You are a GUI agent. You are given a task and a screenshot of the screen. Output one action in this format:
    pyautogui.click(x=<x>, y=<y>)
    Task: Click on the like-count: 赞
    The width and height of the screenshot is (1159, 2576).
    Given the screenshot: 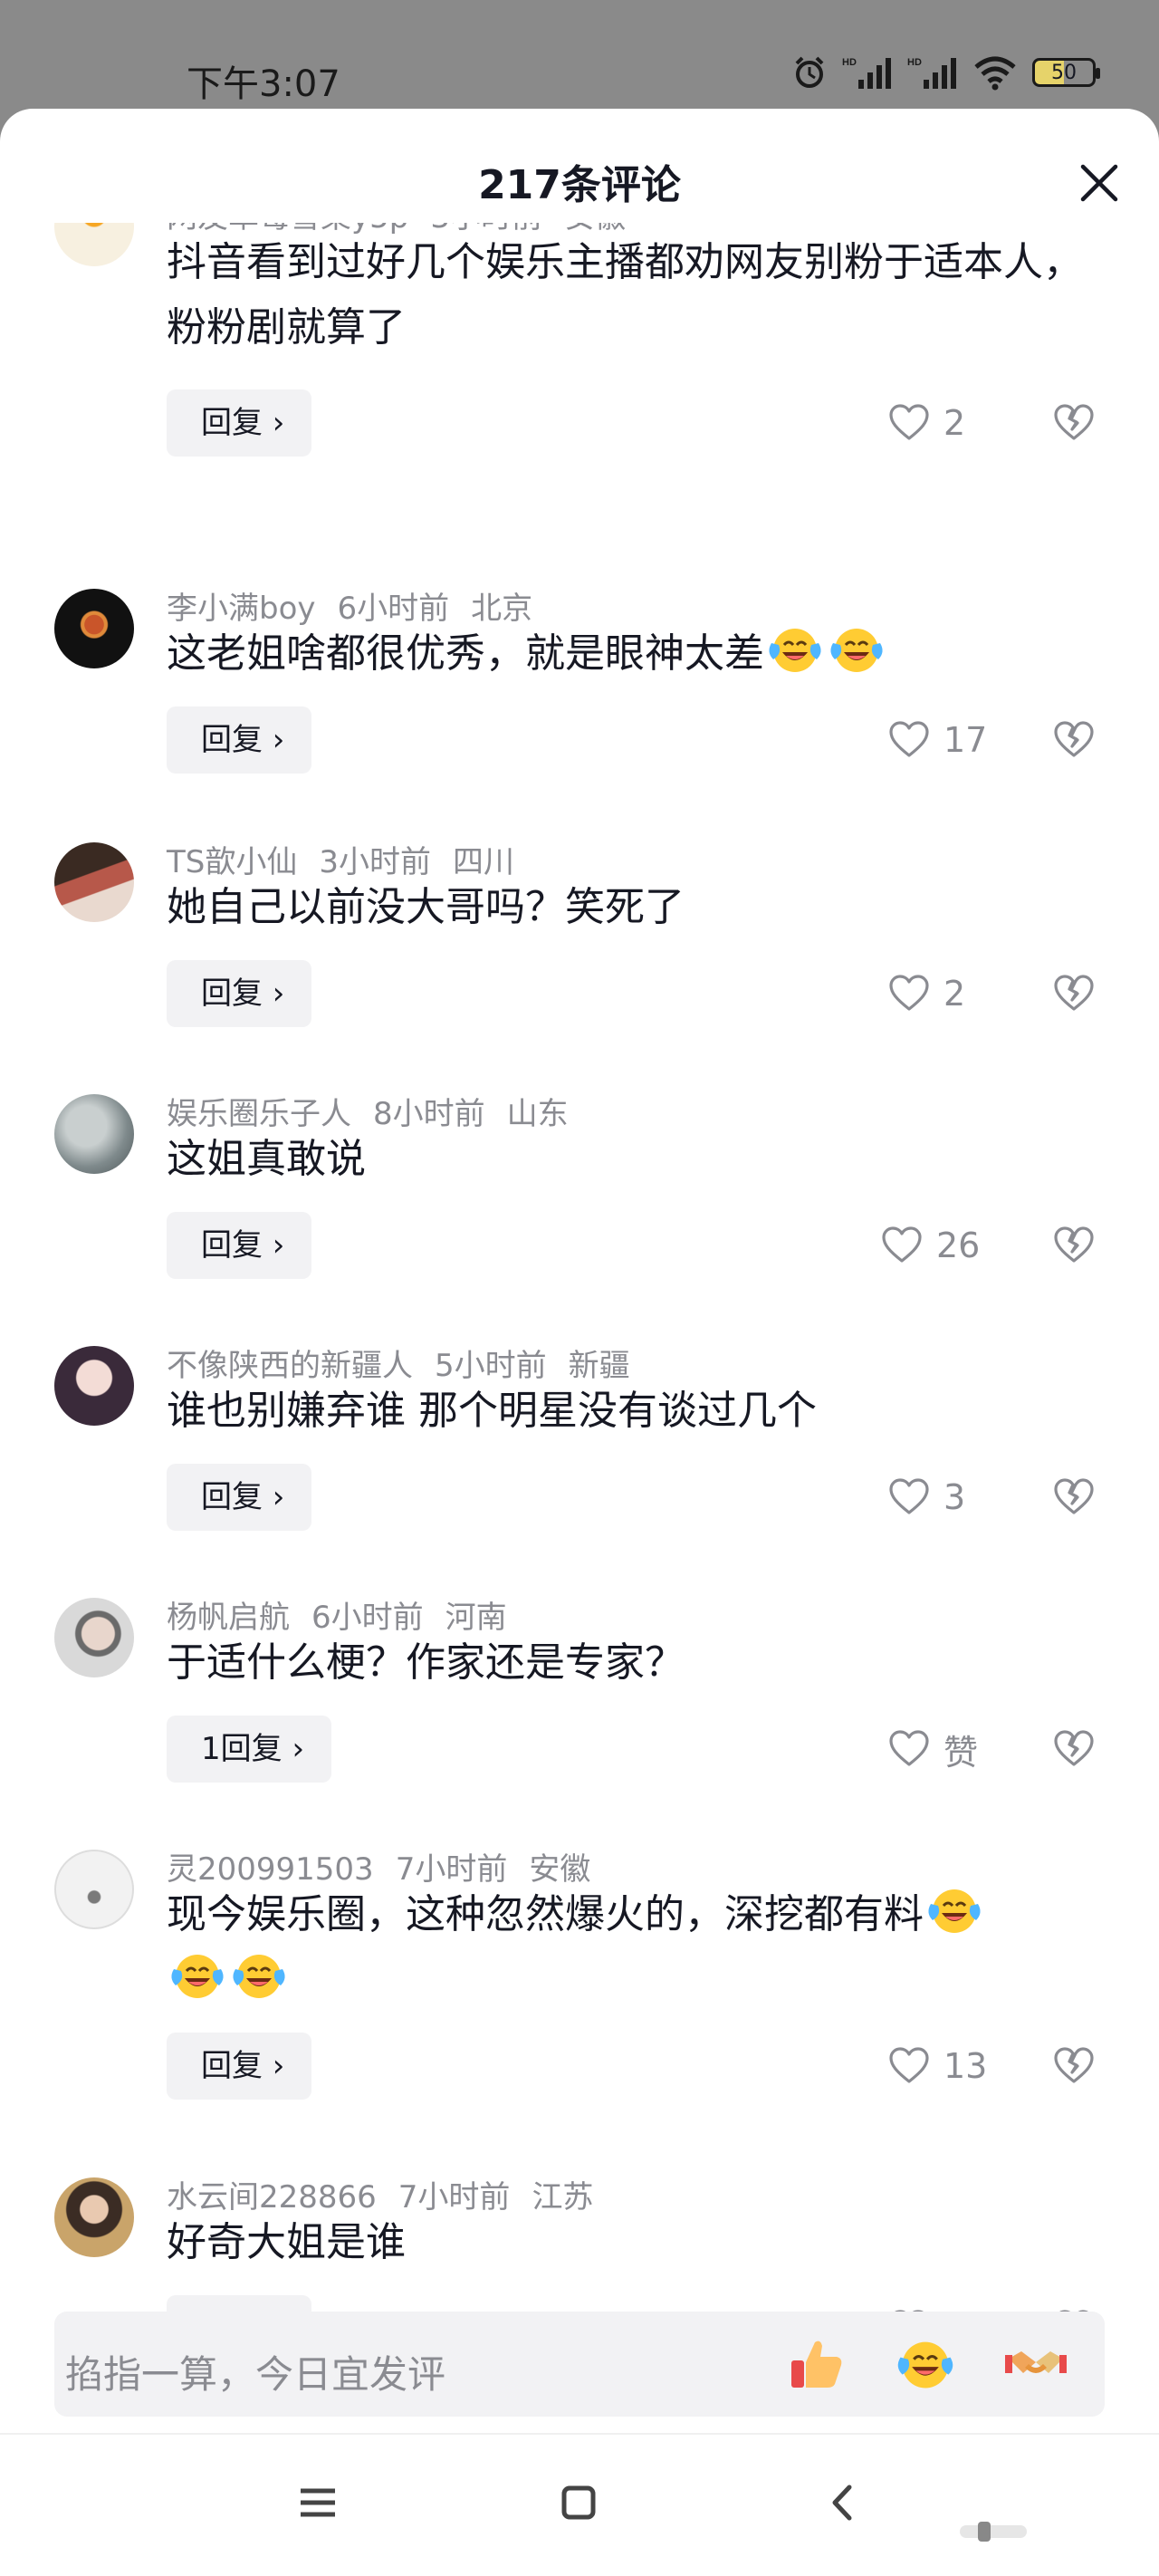 What is the action you would take?
    pyautogui.click(x=961, y=1752)
    